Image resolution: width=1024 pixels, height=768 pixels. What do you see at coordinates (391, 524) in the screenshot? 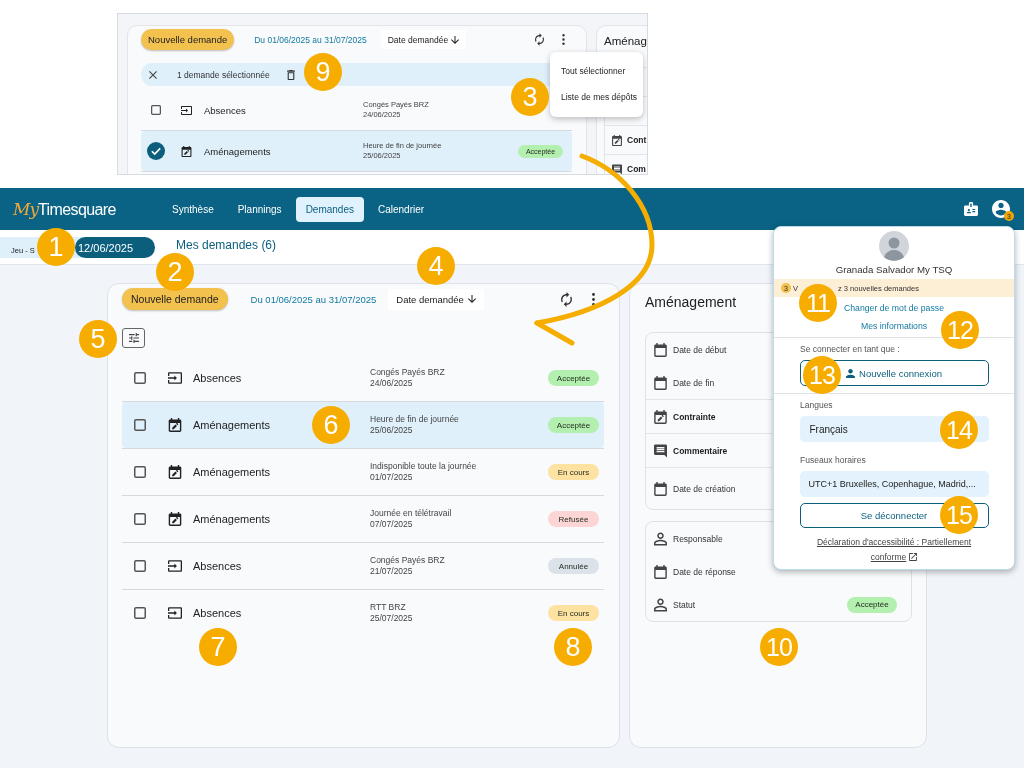
I see `request-date: 07/07/2025` at bounding box center [391, 524].